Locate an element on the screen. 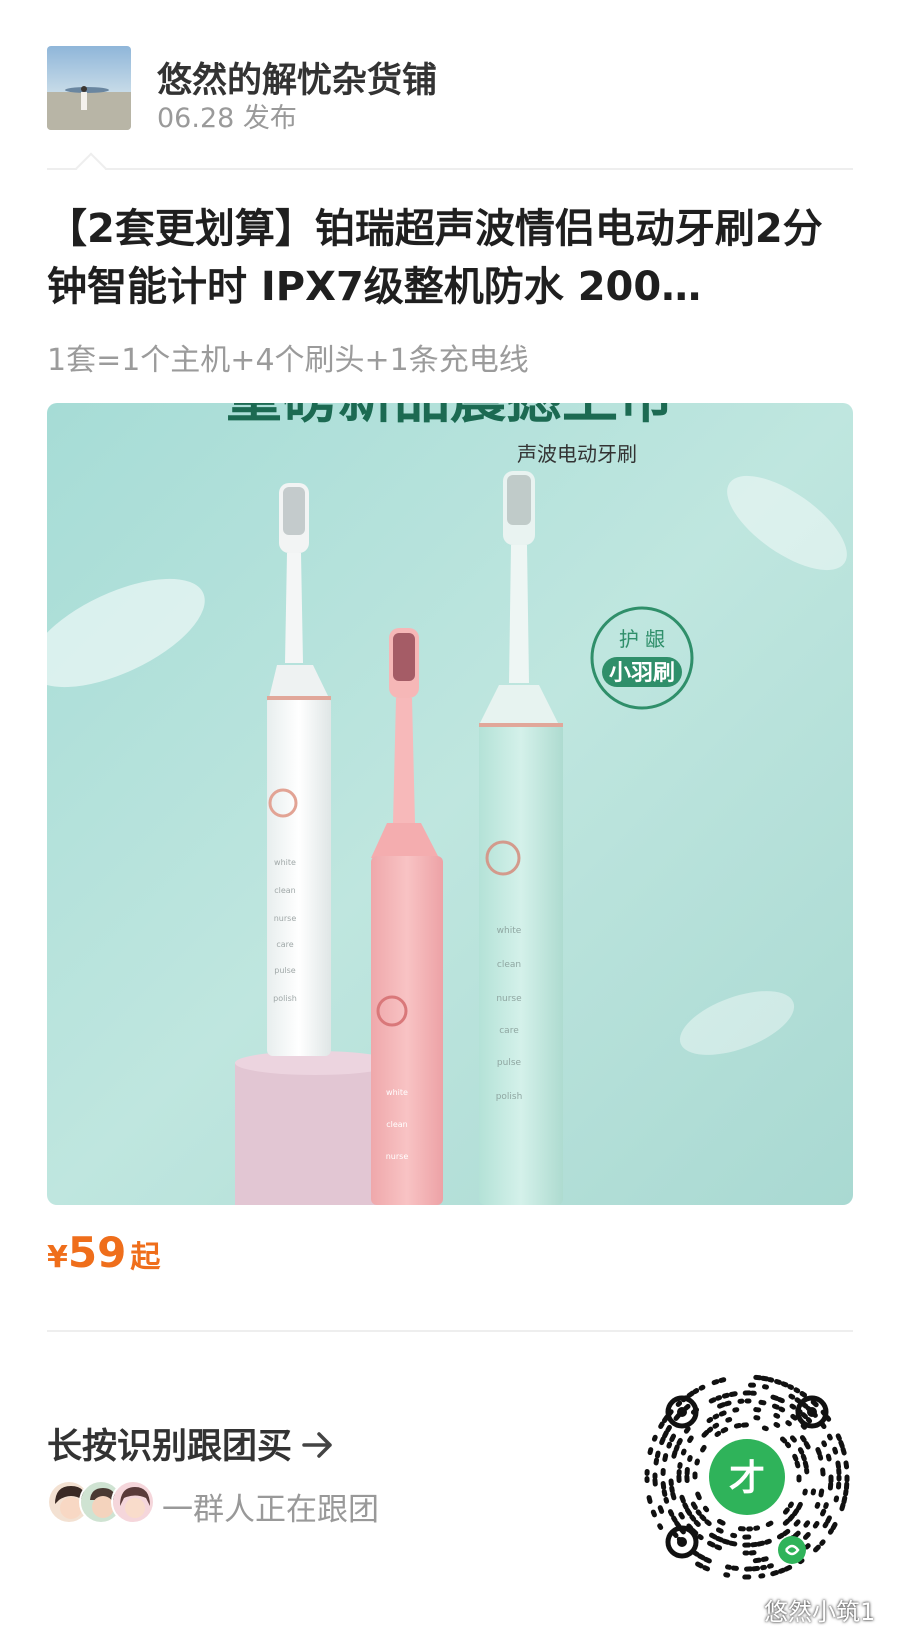 Image resolution: width=900 pixels, height=1632 pixels. mode-label-nurse-w: nurse is located at coordinates (285, 918).